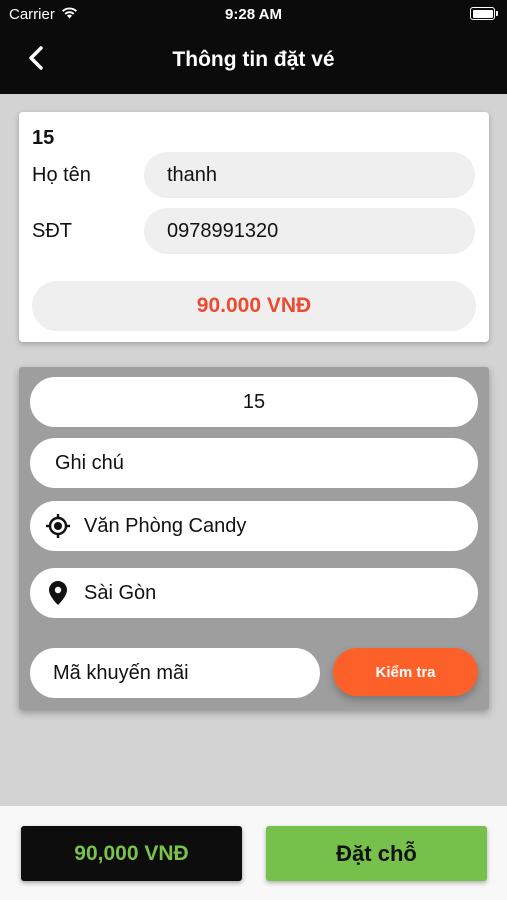 This screenshot has width=507, height=900. What do you see at coordinates (165, 525) in the screenshot?
I see `pickup-value: Văn Phòng Candy` at bounding box center [165, 525].